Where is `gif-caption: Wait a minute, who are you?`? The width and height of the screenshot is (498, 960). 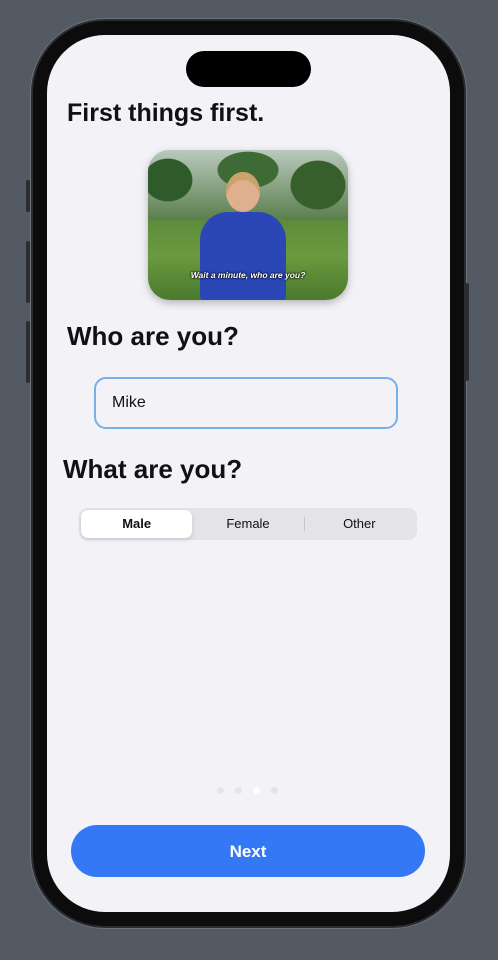
gif-caption: Wait a minute, who are you? is located at coordinates (248, 275).